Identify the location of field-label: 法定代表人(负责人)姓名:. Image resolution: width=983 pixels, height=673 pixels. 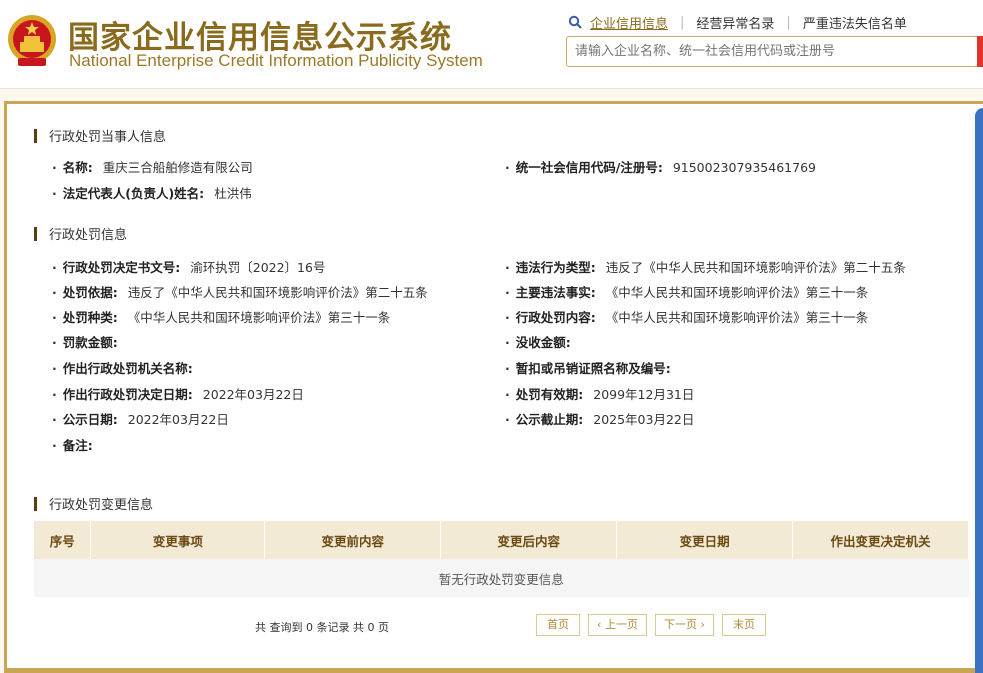
(133, 193).